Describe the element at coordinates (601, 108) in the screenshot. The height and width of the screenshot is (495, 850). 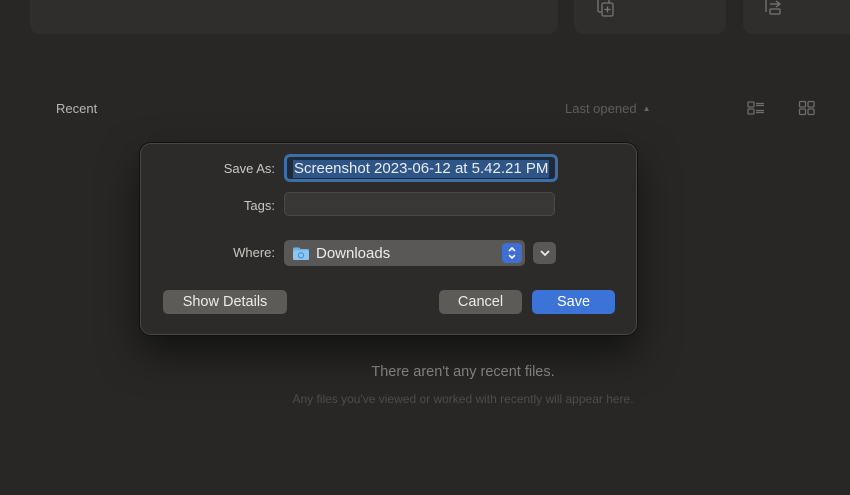
I see `sort-label: Last opened` at that location.